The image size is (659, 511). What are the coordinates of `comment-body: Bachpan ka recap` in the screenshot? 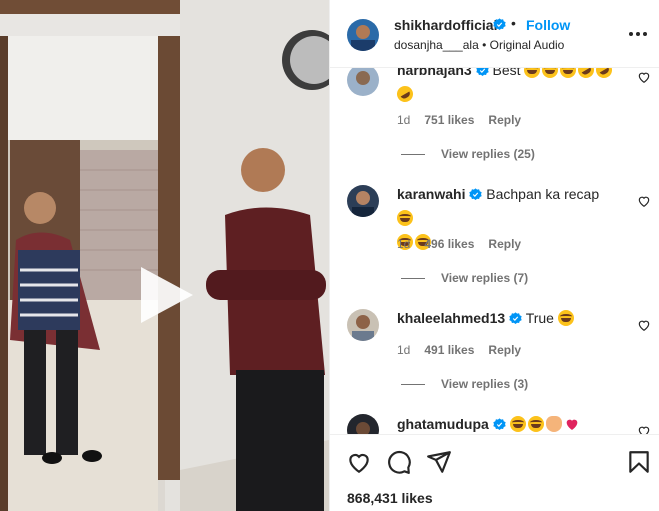 It's located at (541, 194).